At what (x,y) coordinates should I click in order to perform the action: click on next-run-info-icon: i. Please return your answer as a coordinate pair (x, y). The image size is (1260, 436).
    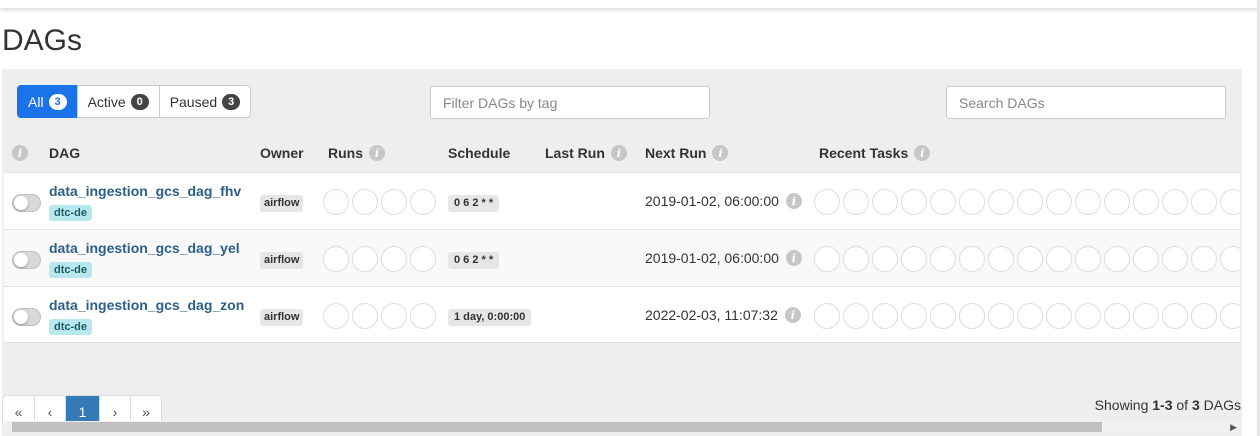
    Looking at the image, I should click on (720, 153).